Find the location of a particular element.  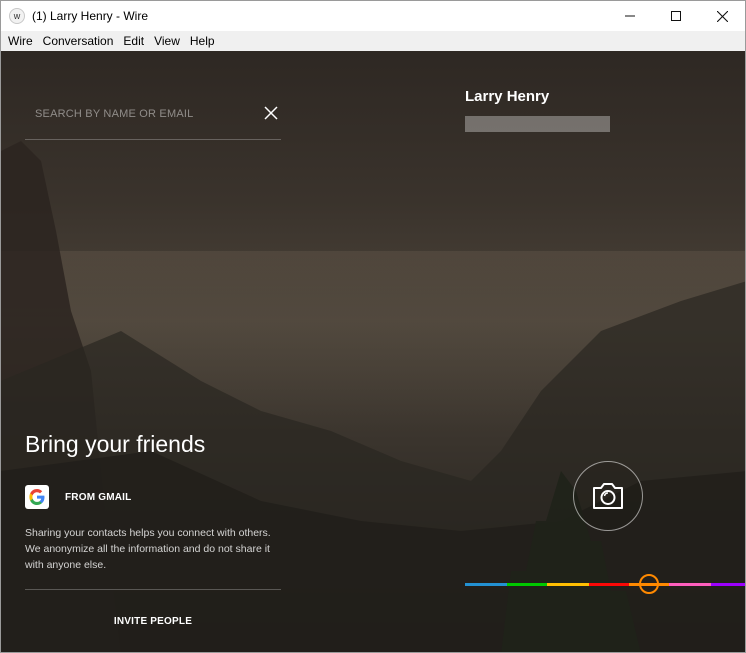

minimize-icon is located at coordinates (630, 16).